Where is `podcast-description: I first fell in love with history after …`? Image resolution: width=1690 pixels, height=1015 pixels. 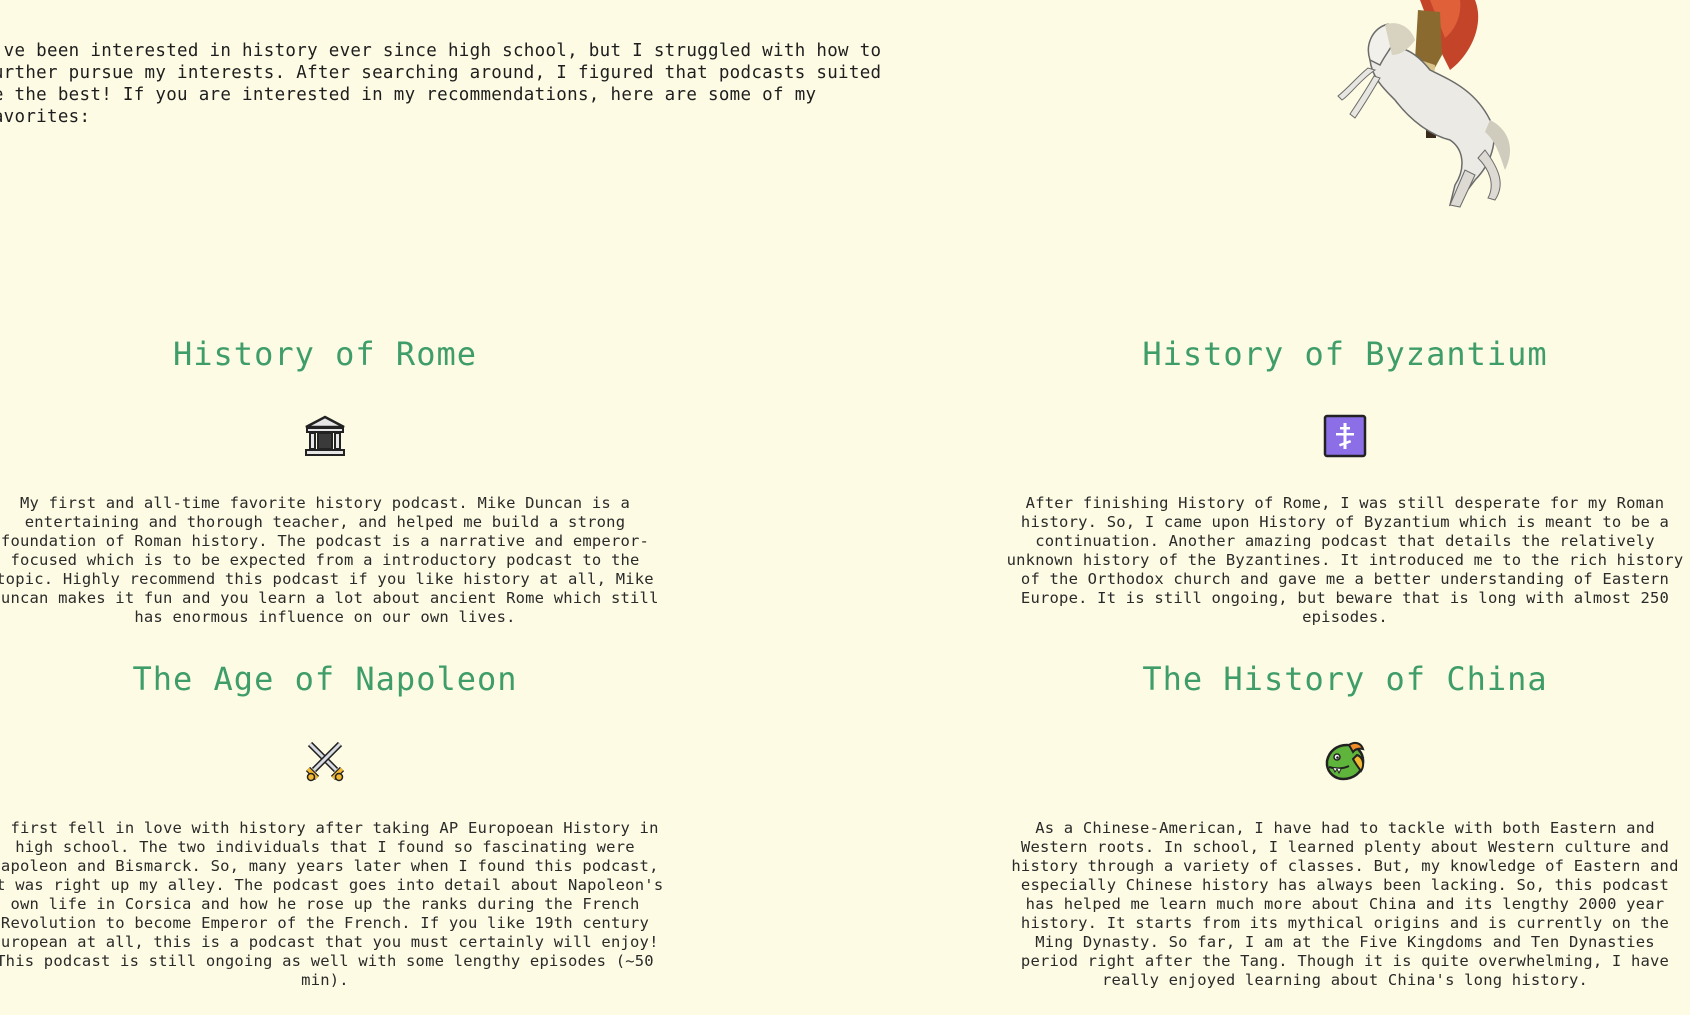 podcast-description: I first fell in love with history after … is located at coordinates (332, 904).